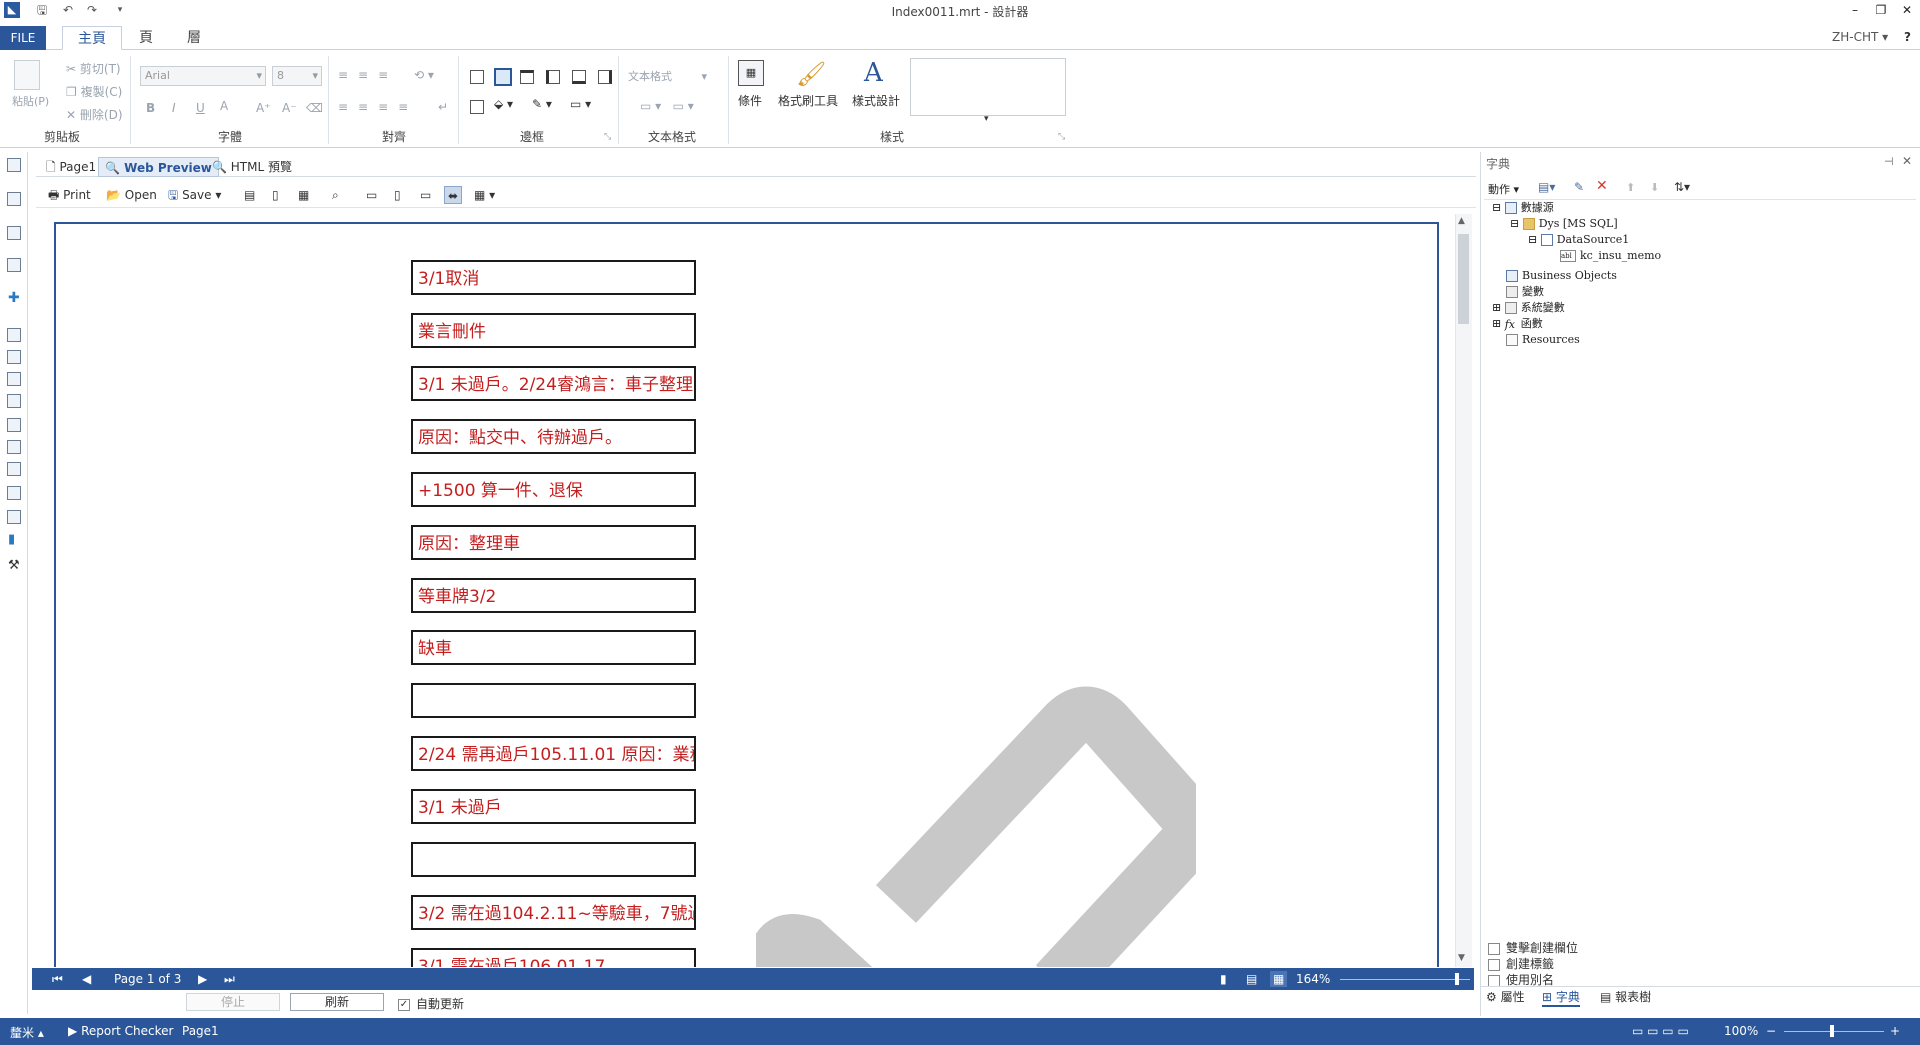  Describe the element at coordinates (431, 1003) in the screenshot. I see `auto-update-checkbox: ✓ 自動更新` at that location.